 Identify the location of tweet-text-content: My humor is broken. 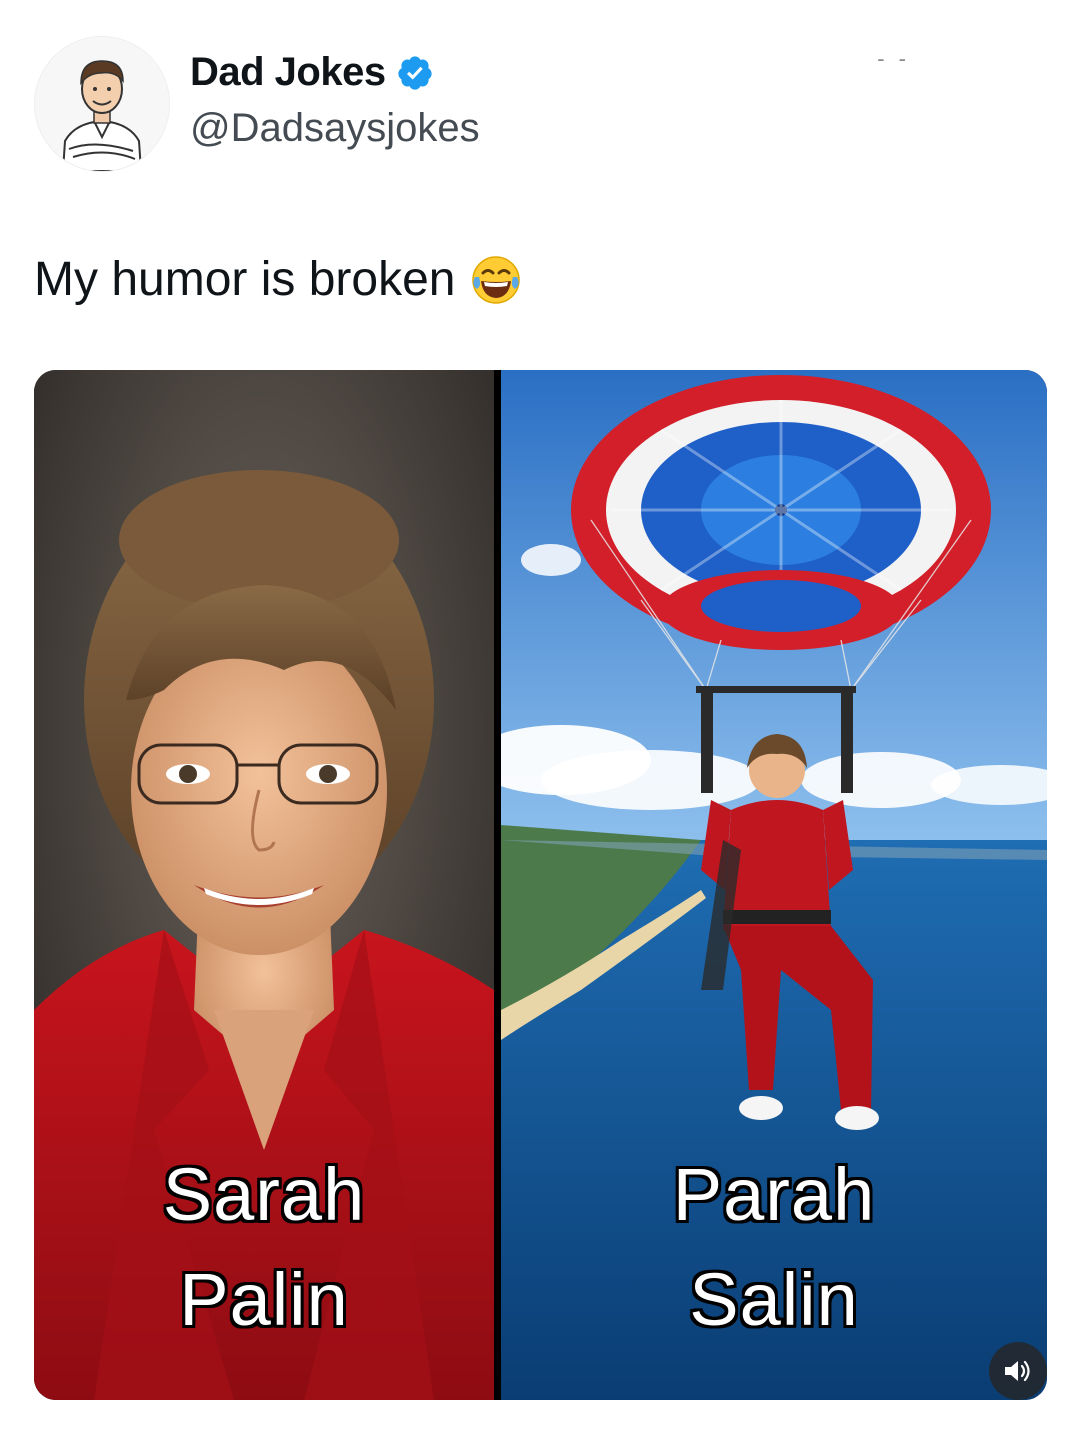
(245, 279).